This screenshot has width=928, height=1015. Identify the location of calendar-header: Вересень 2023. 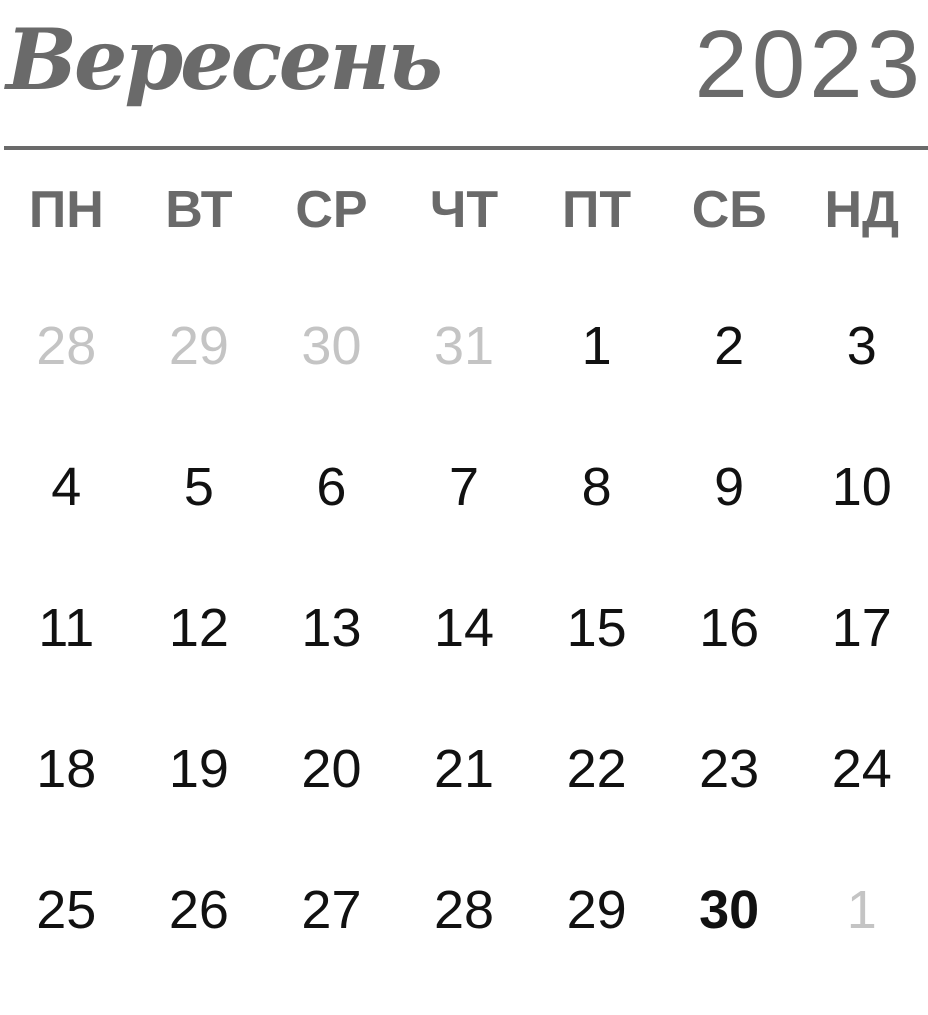
(464, 75).